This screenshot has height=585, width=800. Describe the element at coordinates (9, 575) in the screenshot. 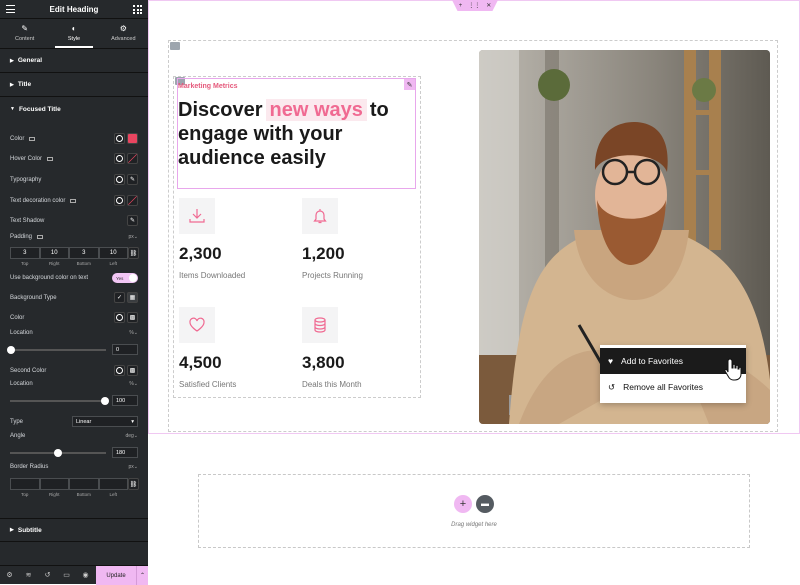

I see `settings-icon: ⚙` at that location.